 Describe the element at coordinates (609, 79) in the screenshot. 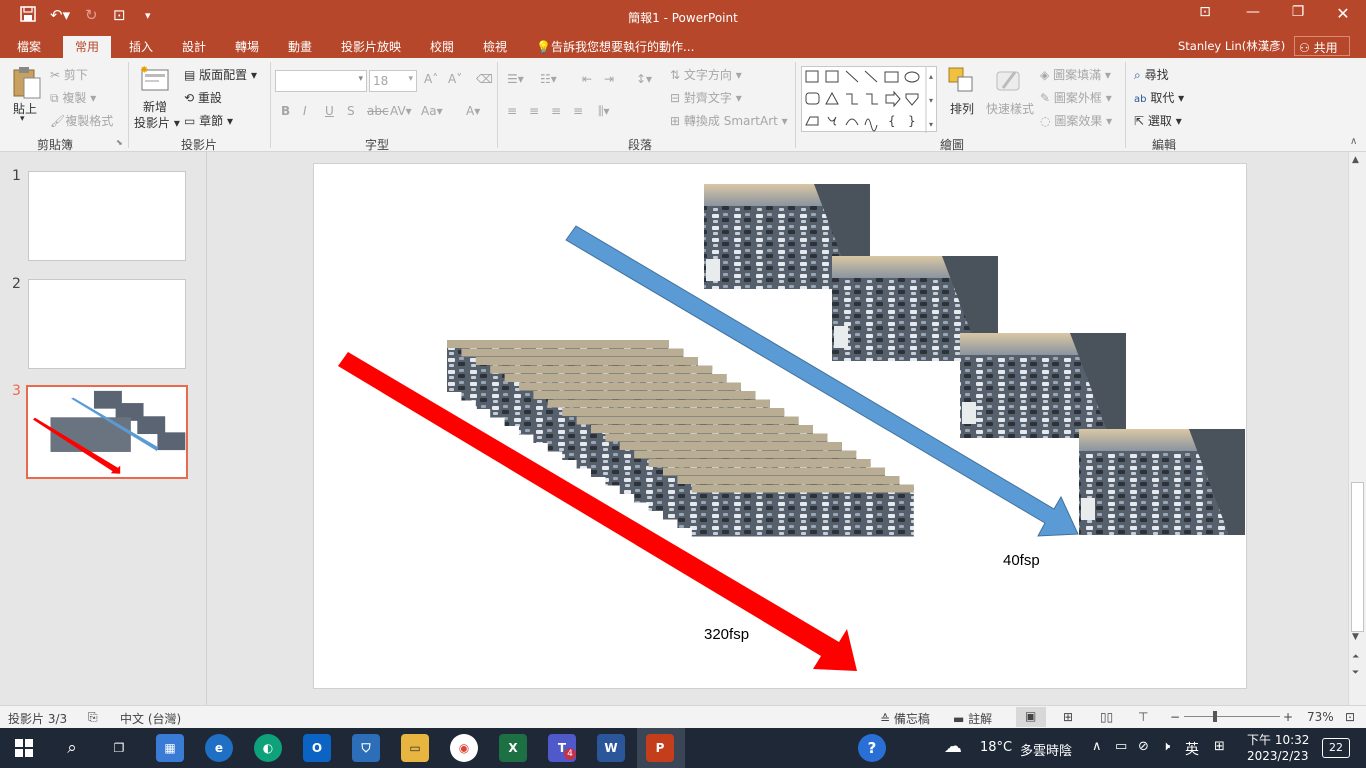

I see `increase-indent-icon: ⇥` at that location.